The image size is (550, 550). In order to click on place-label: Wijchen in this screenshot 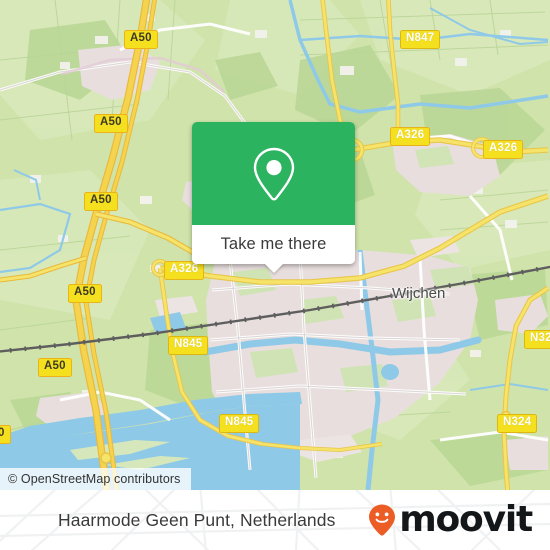, I will do `click(419, 293)`.